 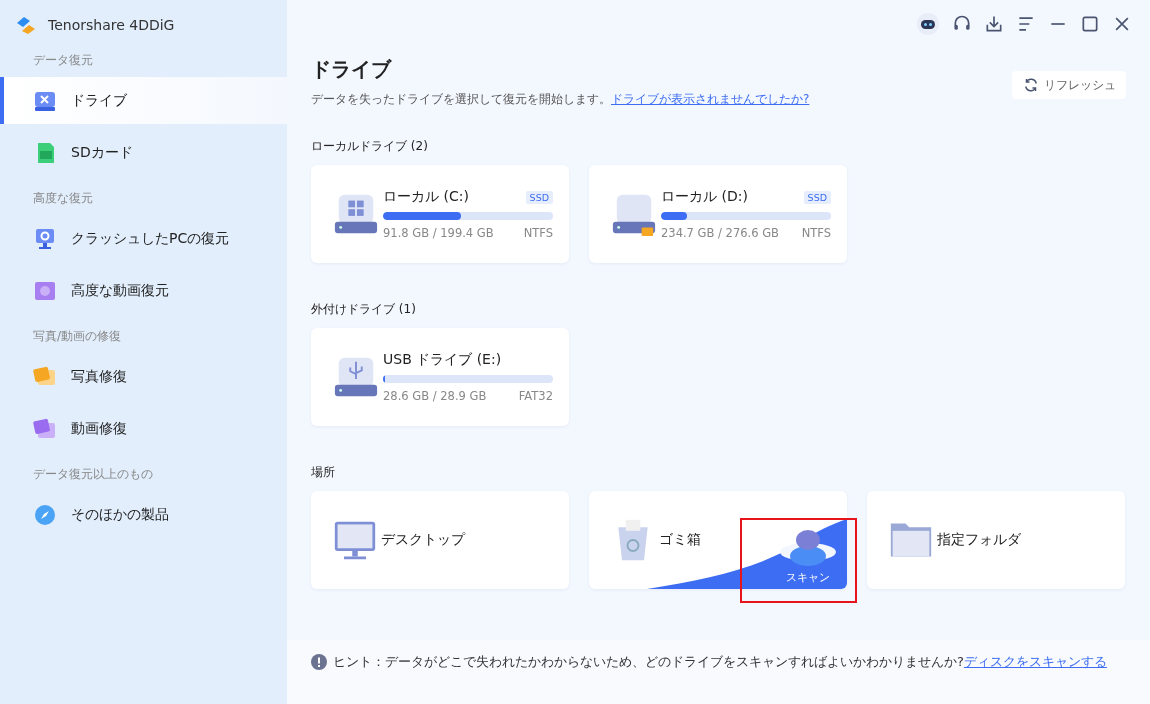 I want to click on location-card: 指定フォルダ, so click(x=996, y=540).